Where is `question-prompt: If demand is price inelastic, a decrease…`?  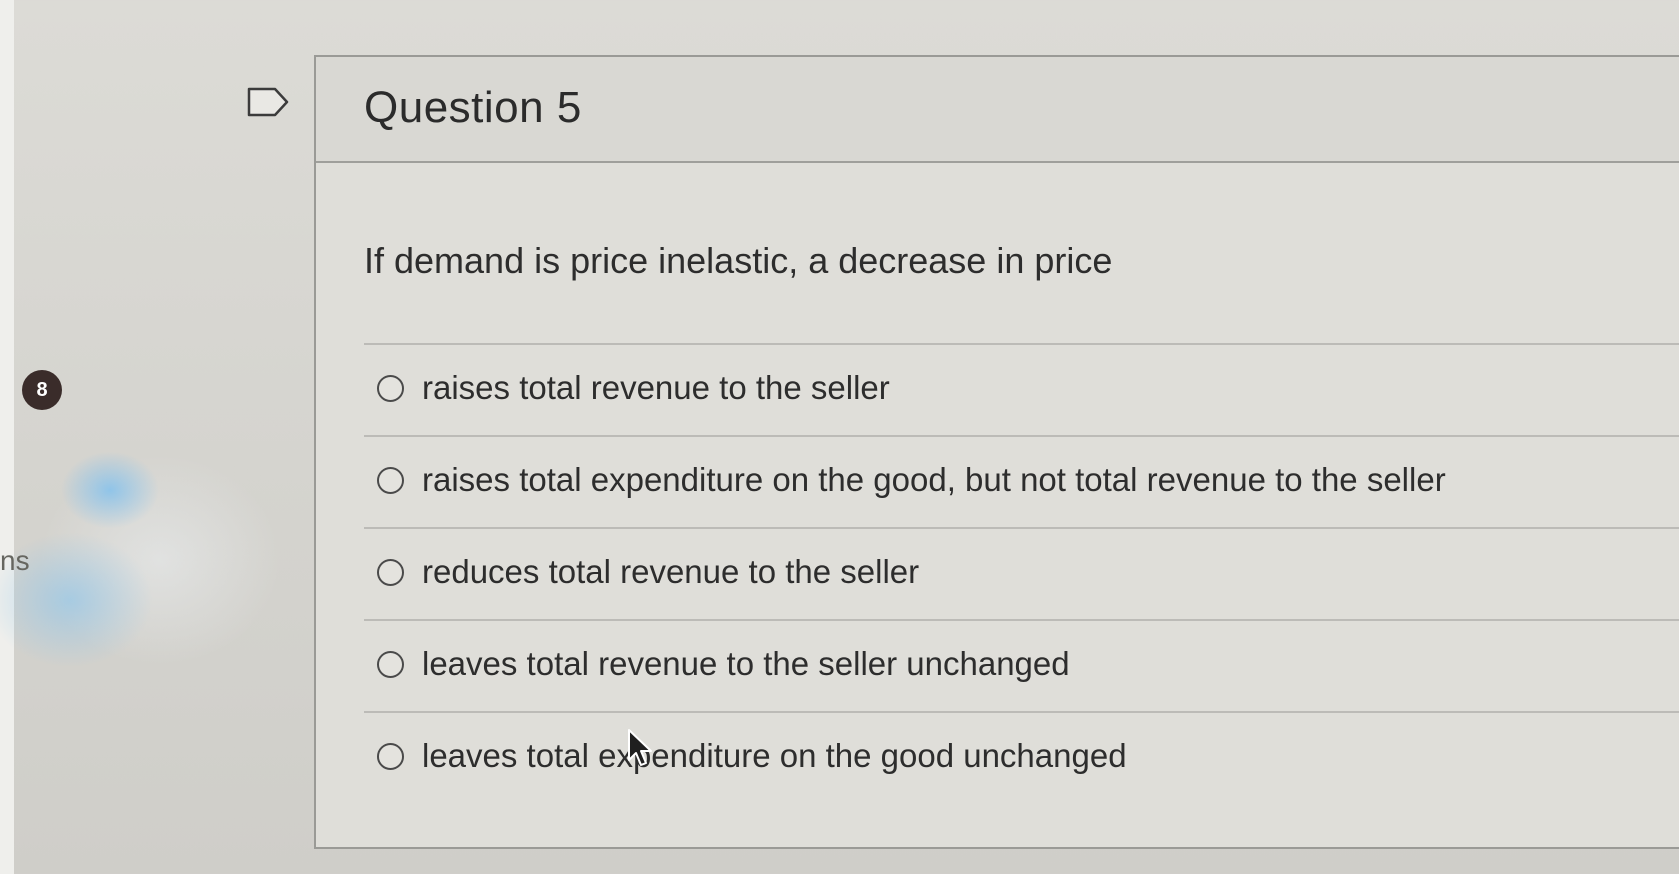
question-prompt: If demand is price inelastic, a decrease… is located at coordinates (738, 260).